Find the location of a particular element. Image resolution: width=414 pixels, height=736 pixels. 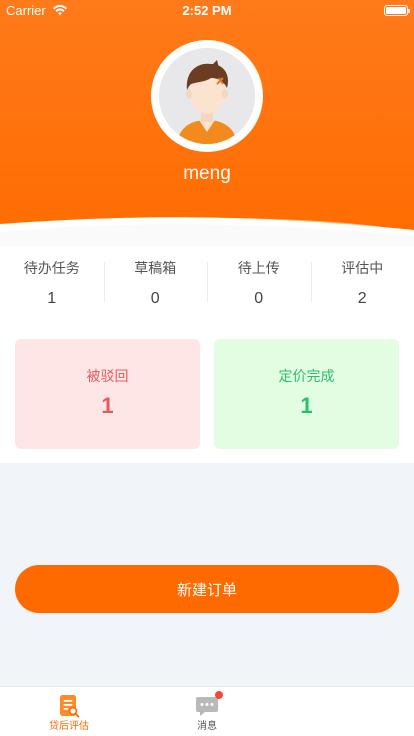

avatar is located at coordinates (207, 96).